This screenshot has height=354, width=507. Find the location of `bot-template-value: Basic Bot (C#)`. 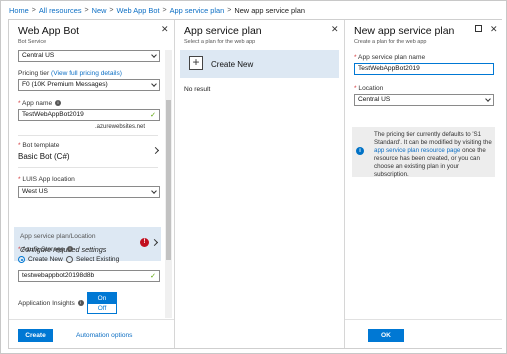

bot-template-value: Basic Bot (C#) is located at coordinates (44, 156).